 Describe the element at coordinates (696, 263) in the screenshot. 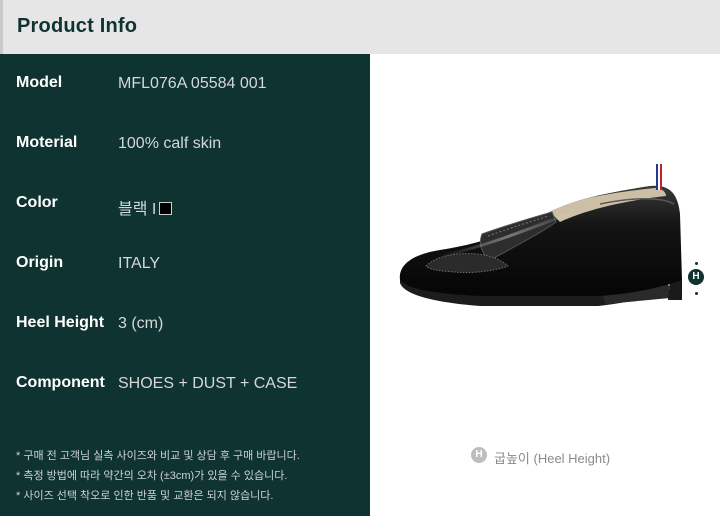

I see `heel-marker-top-dot` at that location.